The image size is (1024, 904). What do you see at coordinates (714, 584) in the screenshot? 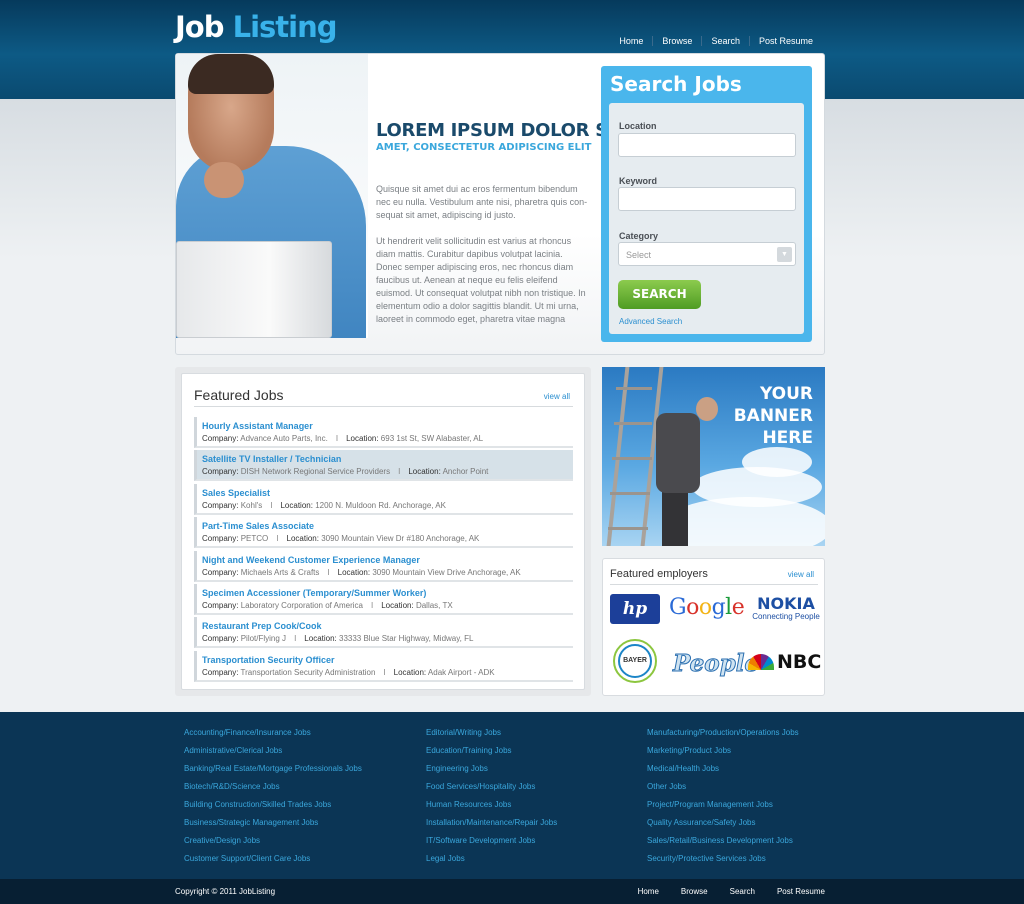
I see `divider` at bounding box center [714, 584].